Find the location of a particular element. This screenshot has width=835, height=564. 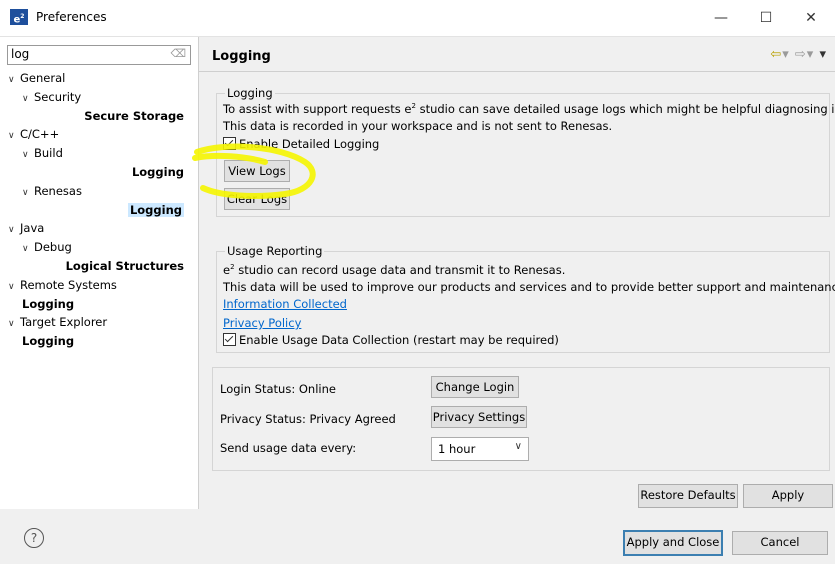

tree-item: ∨ Remote Systems is located at coordinates (62, 285).